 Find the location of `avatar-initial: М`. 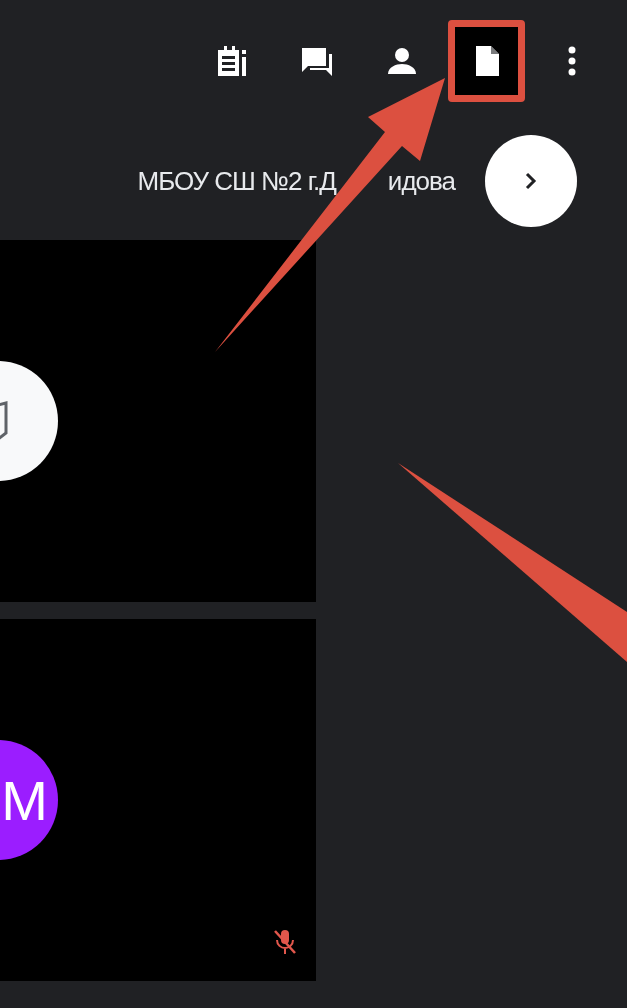

avatar-initial: М is located at coordinates (25, 800).